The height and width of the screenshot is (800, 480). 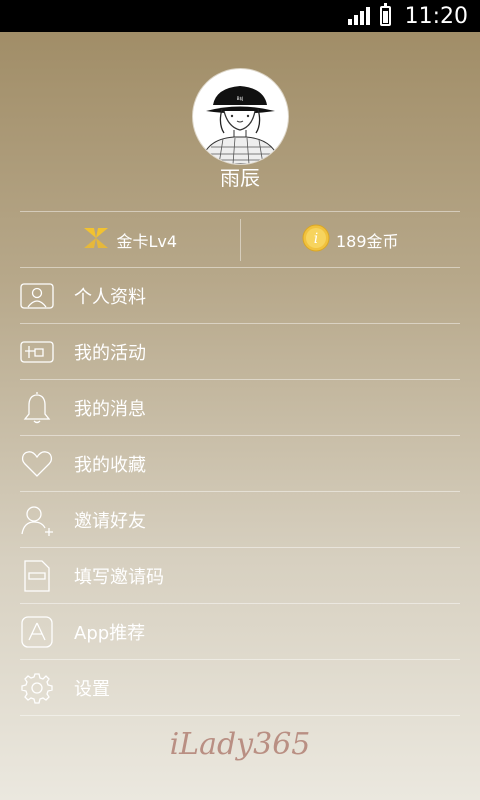 What do you see at coordinates (37, 688) in the screenshot?
I see `gear-icon` at bounding box center [37, 688].